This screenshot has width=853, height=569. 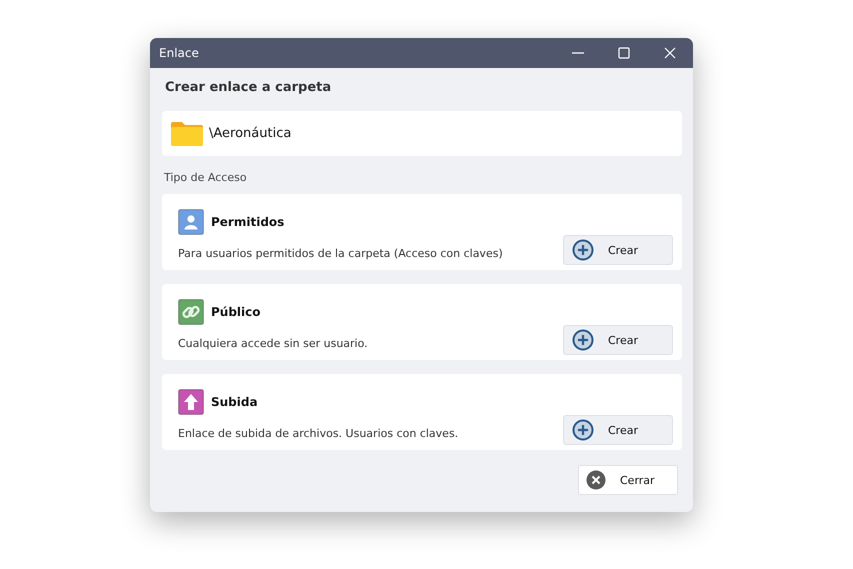 What do you see at coordinates (248, 88) in the screenshot?
I see `dialog-heading: Crear enlace a carpeta` at bounding box center [248, 88].